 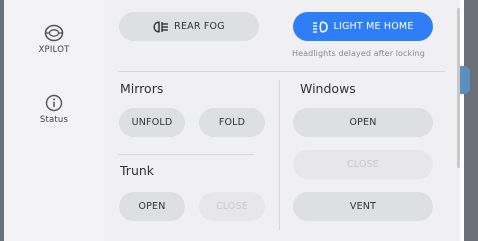 What do you see at coordinates (152, 206) in the screenshot?
I see `trunk-open-button: OPEN` at bounding box center [152, 206].